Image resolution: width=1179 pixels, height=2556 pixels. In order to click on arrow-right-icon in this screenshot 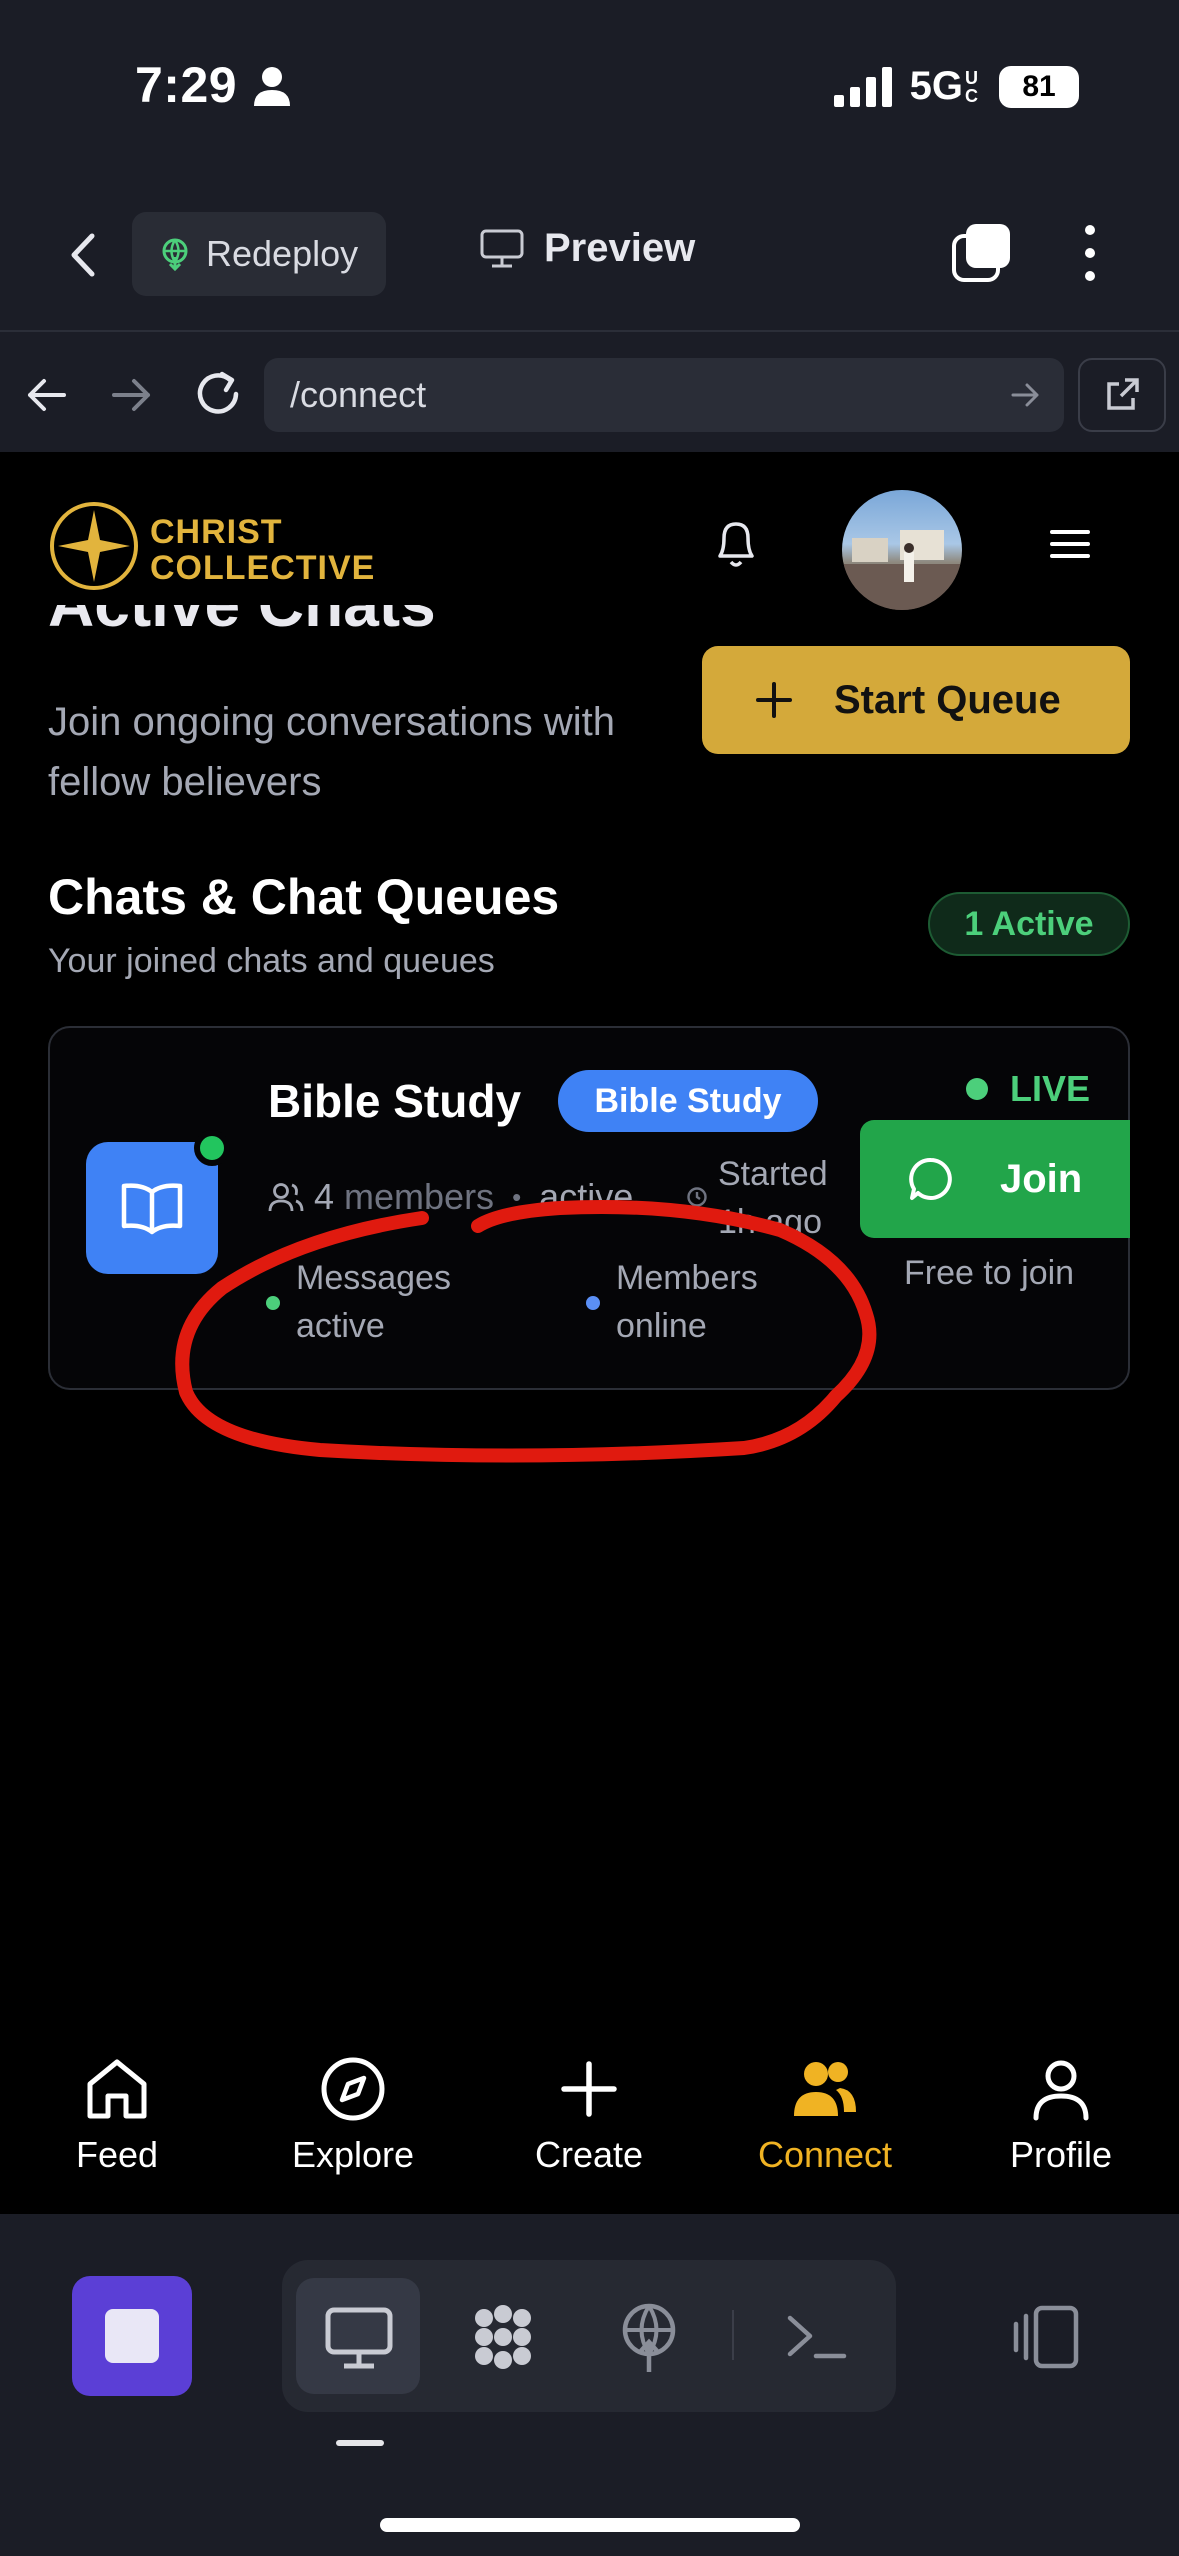, I will do `click(131, 395)`.